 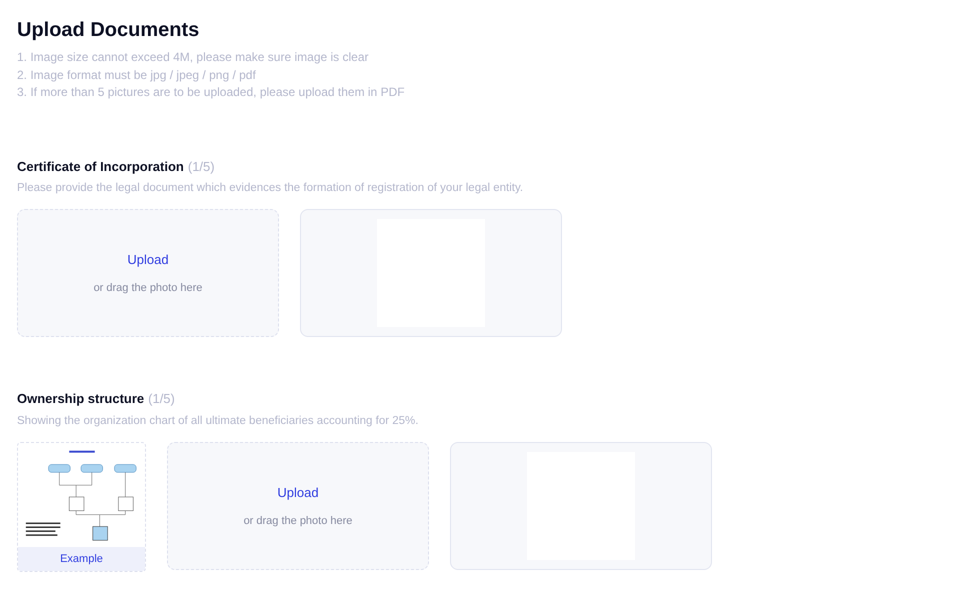 I want to click on connector-lines, so click(x=92, y=499).